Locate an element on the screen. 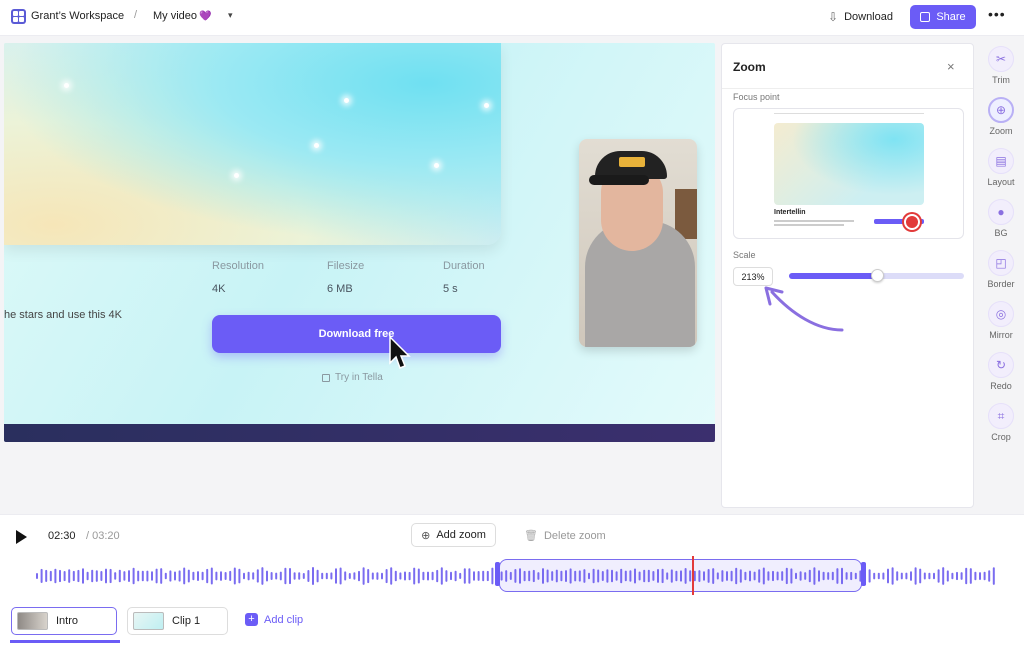 The image size is (1024, 646). video-title: My video 💜 is located at coordinates (182, 16).